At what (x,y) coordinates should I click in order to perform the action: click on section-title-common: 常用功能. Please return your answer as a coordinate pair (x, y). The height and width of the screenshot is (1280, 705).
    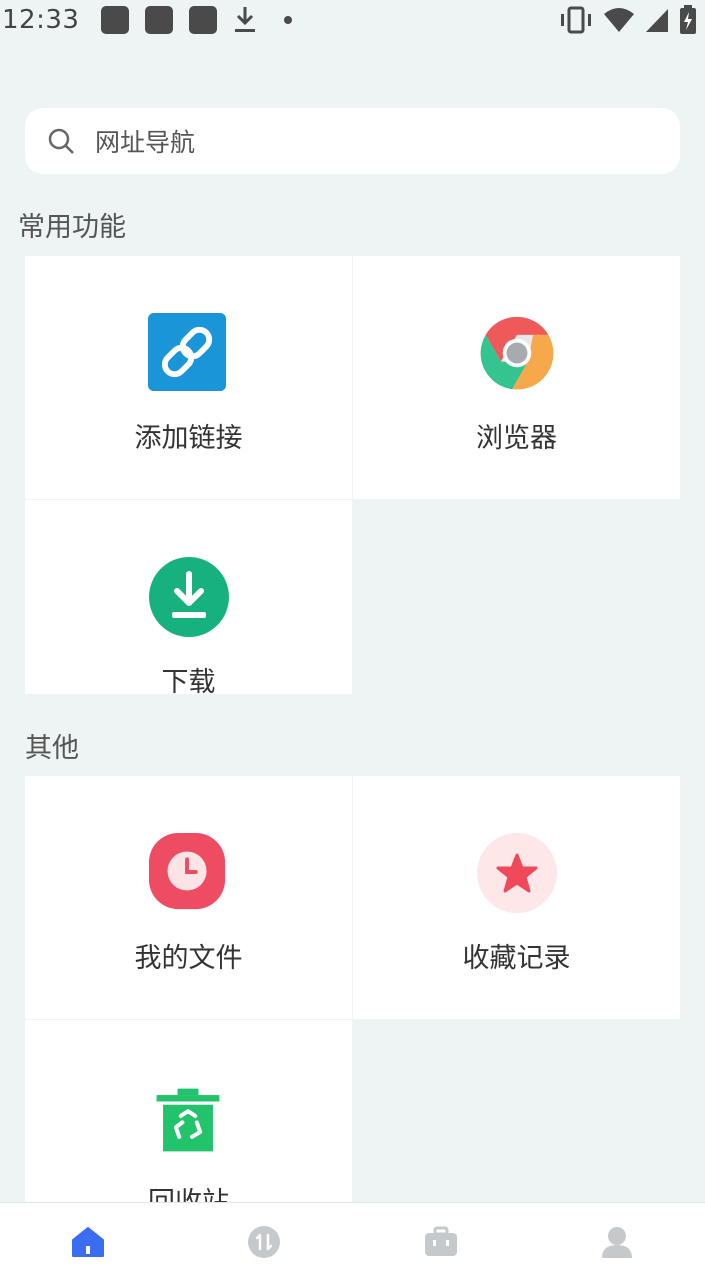
    Looking at the image, I should click on (72, 227).